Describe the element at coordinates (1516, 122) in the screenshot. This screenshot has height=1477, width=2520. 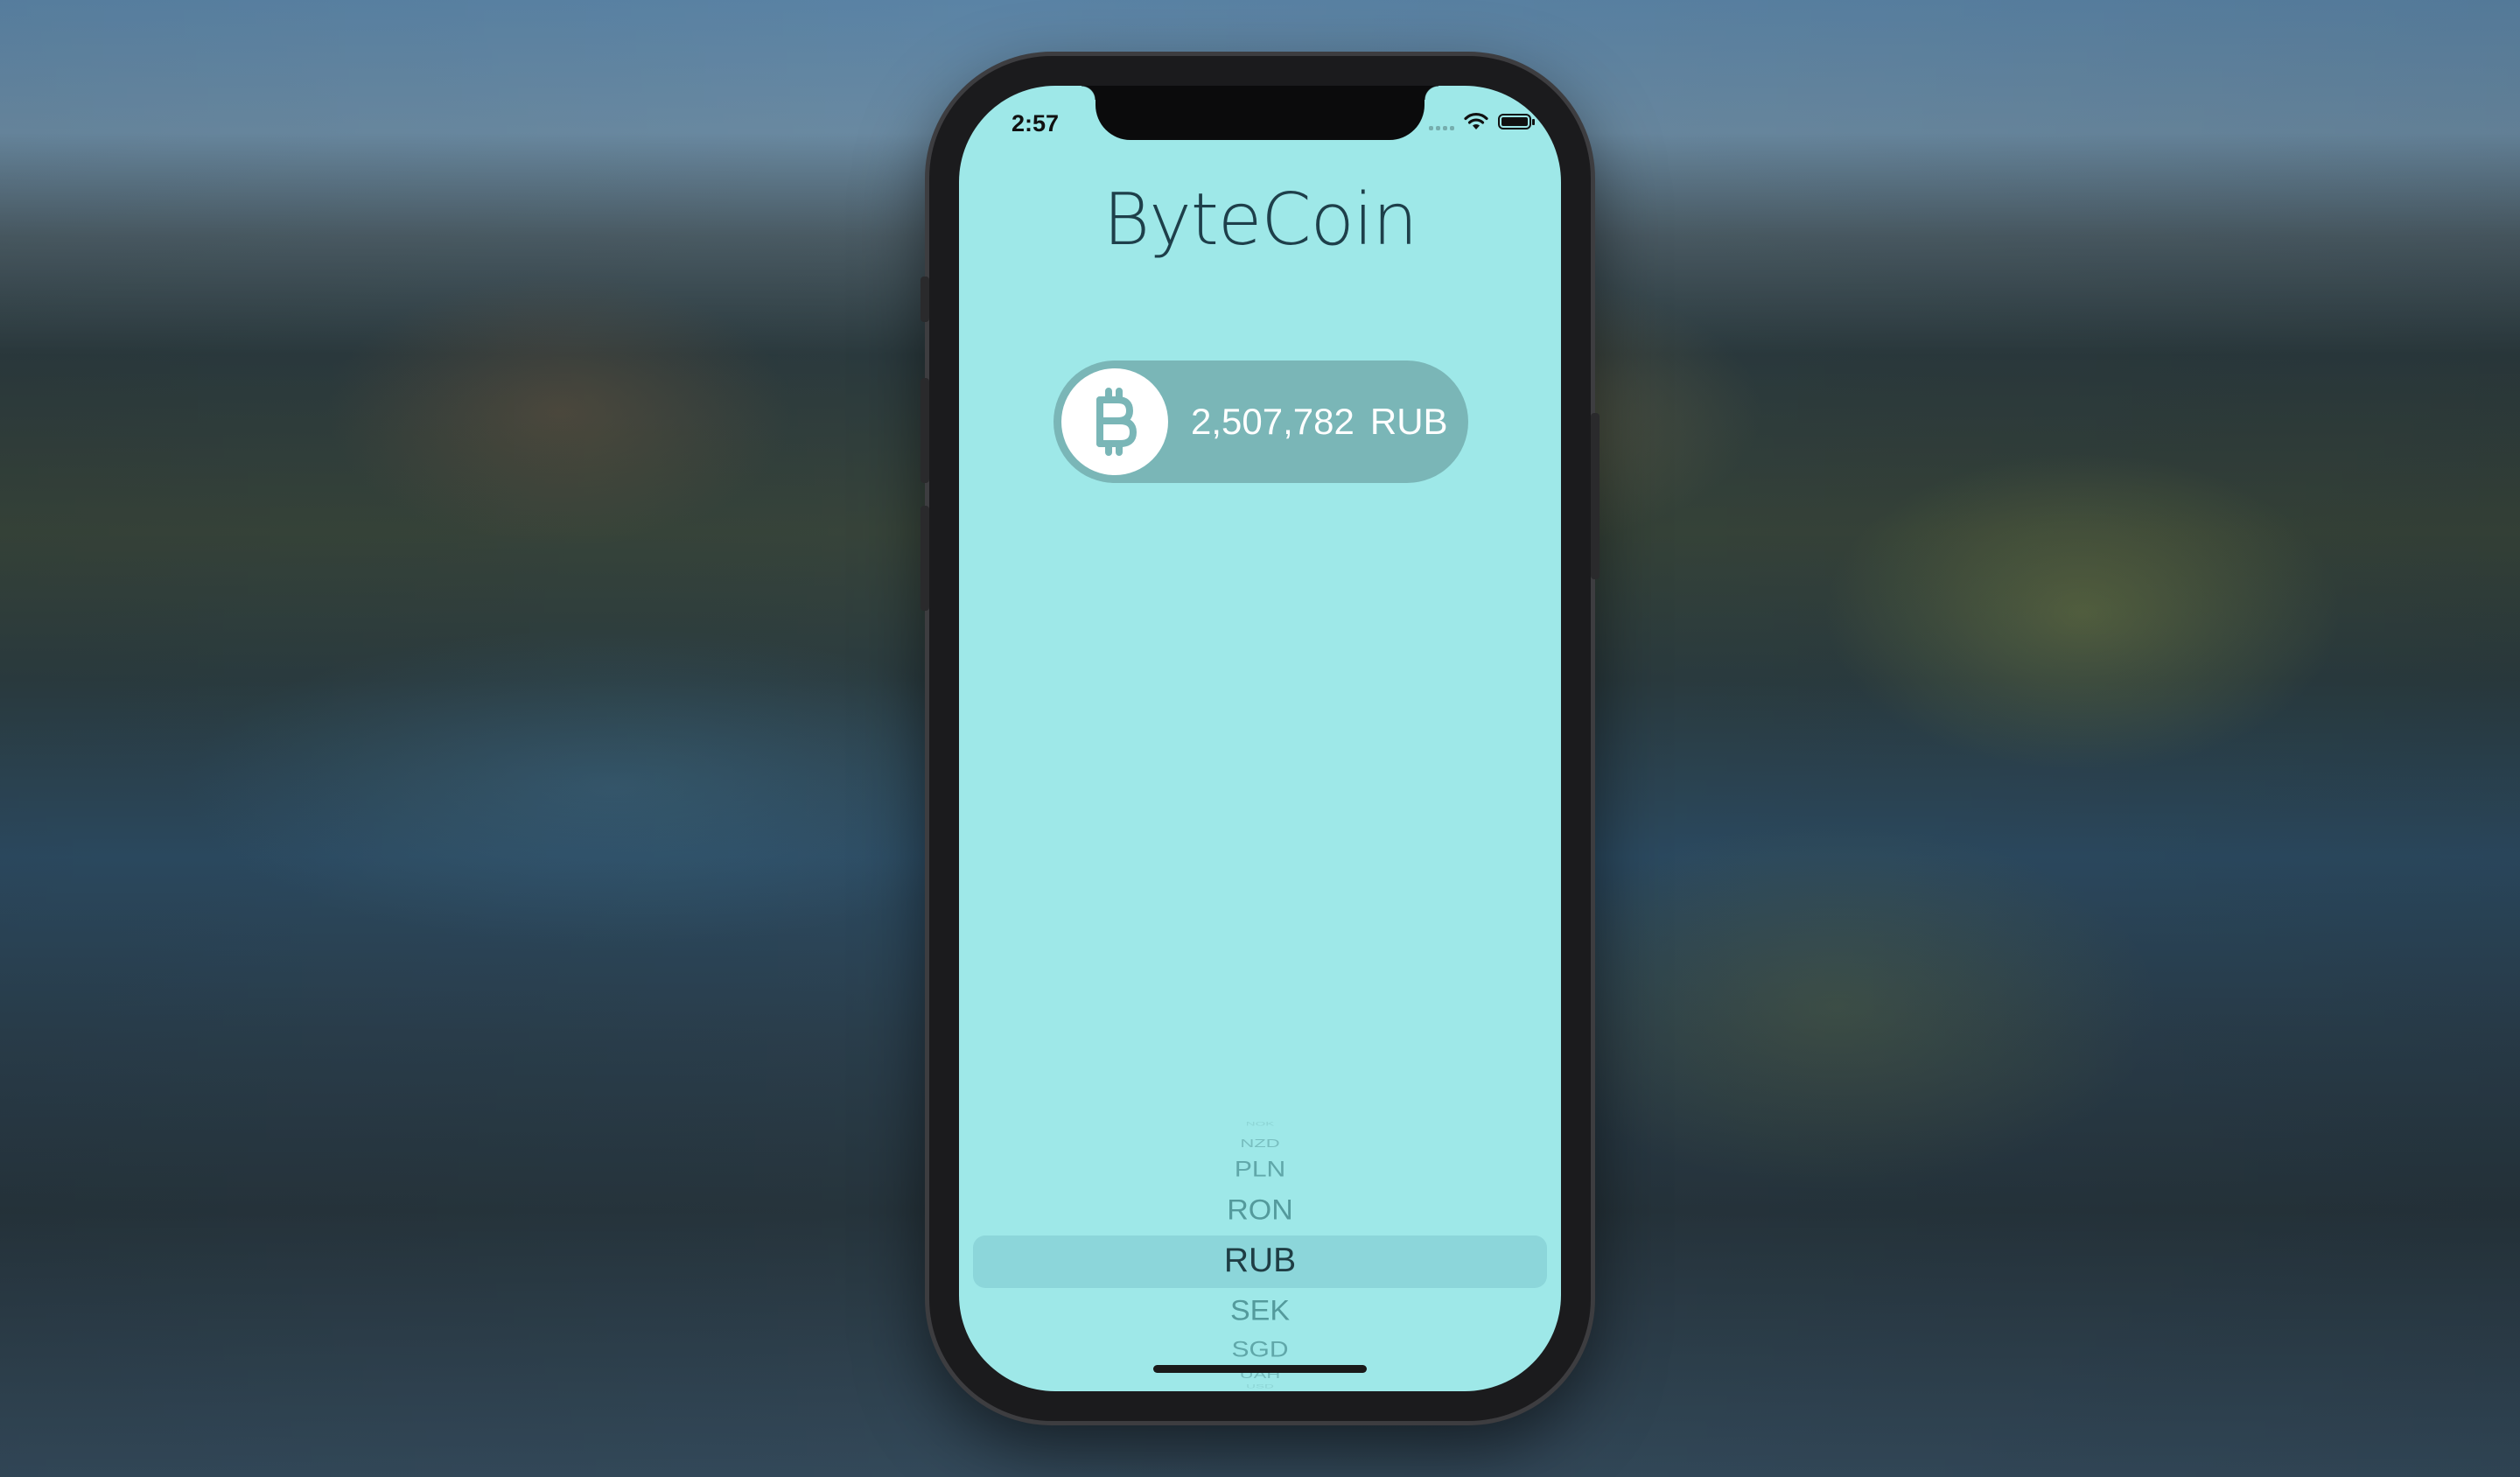
I see `battery-icon` at that location.